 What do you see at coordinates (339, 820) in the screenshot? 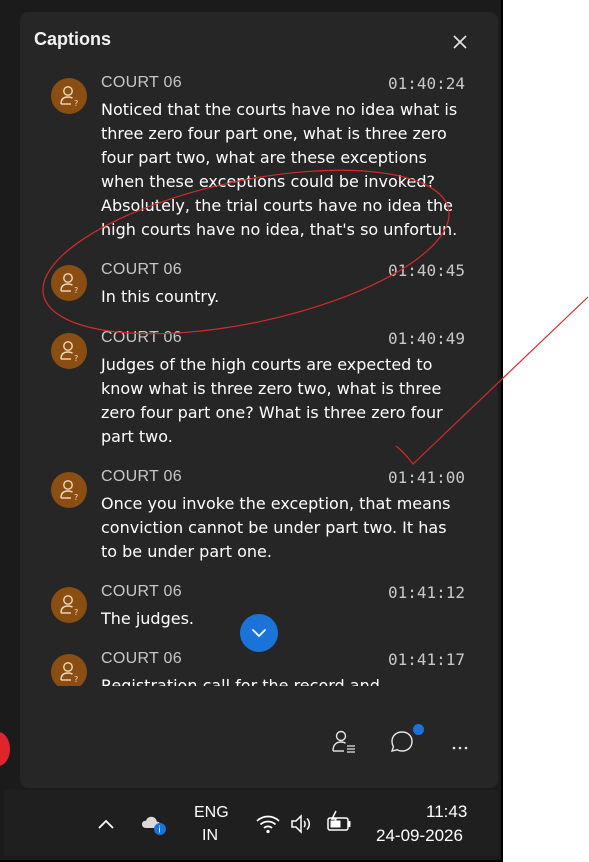
I see `battery-charging-icon` at bounding box center [339, 820].